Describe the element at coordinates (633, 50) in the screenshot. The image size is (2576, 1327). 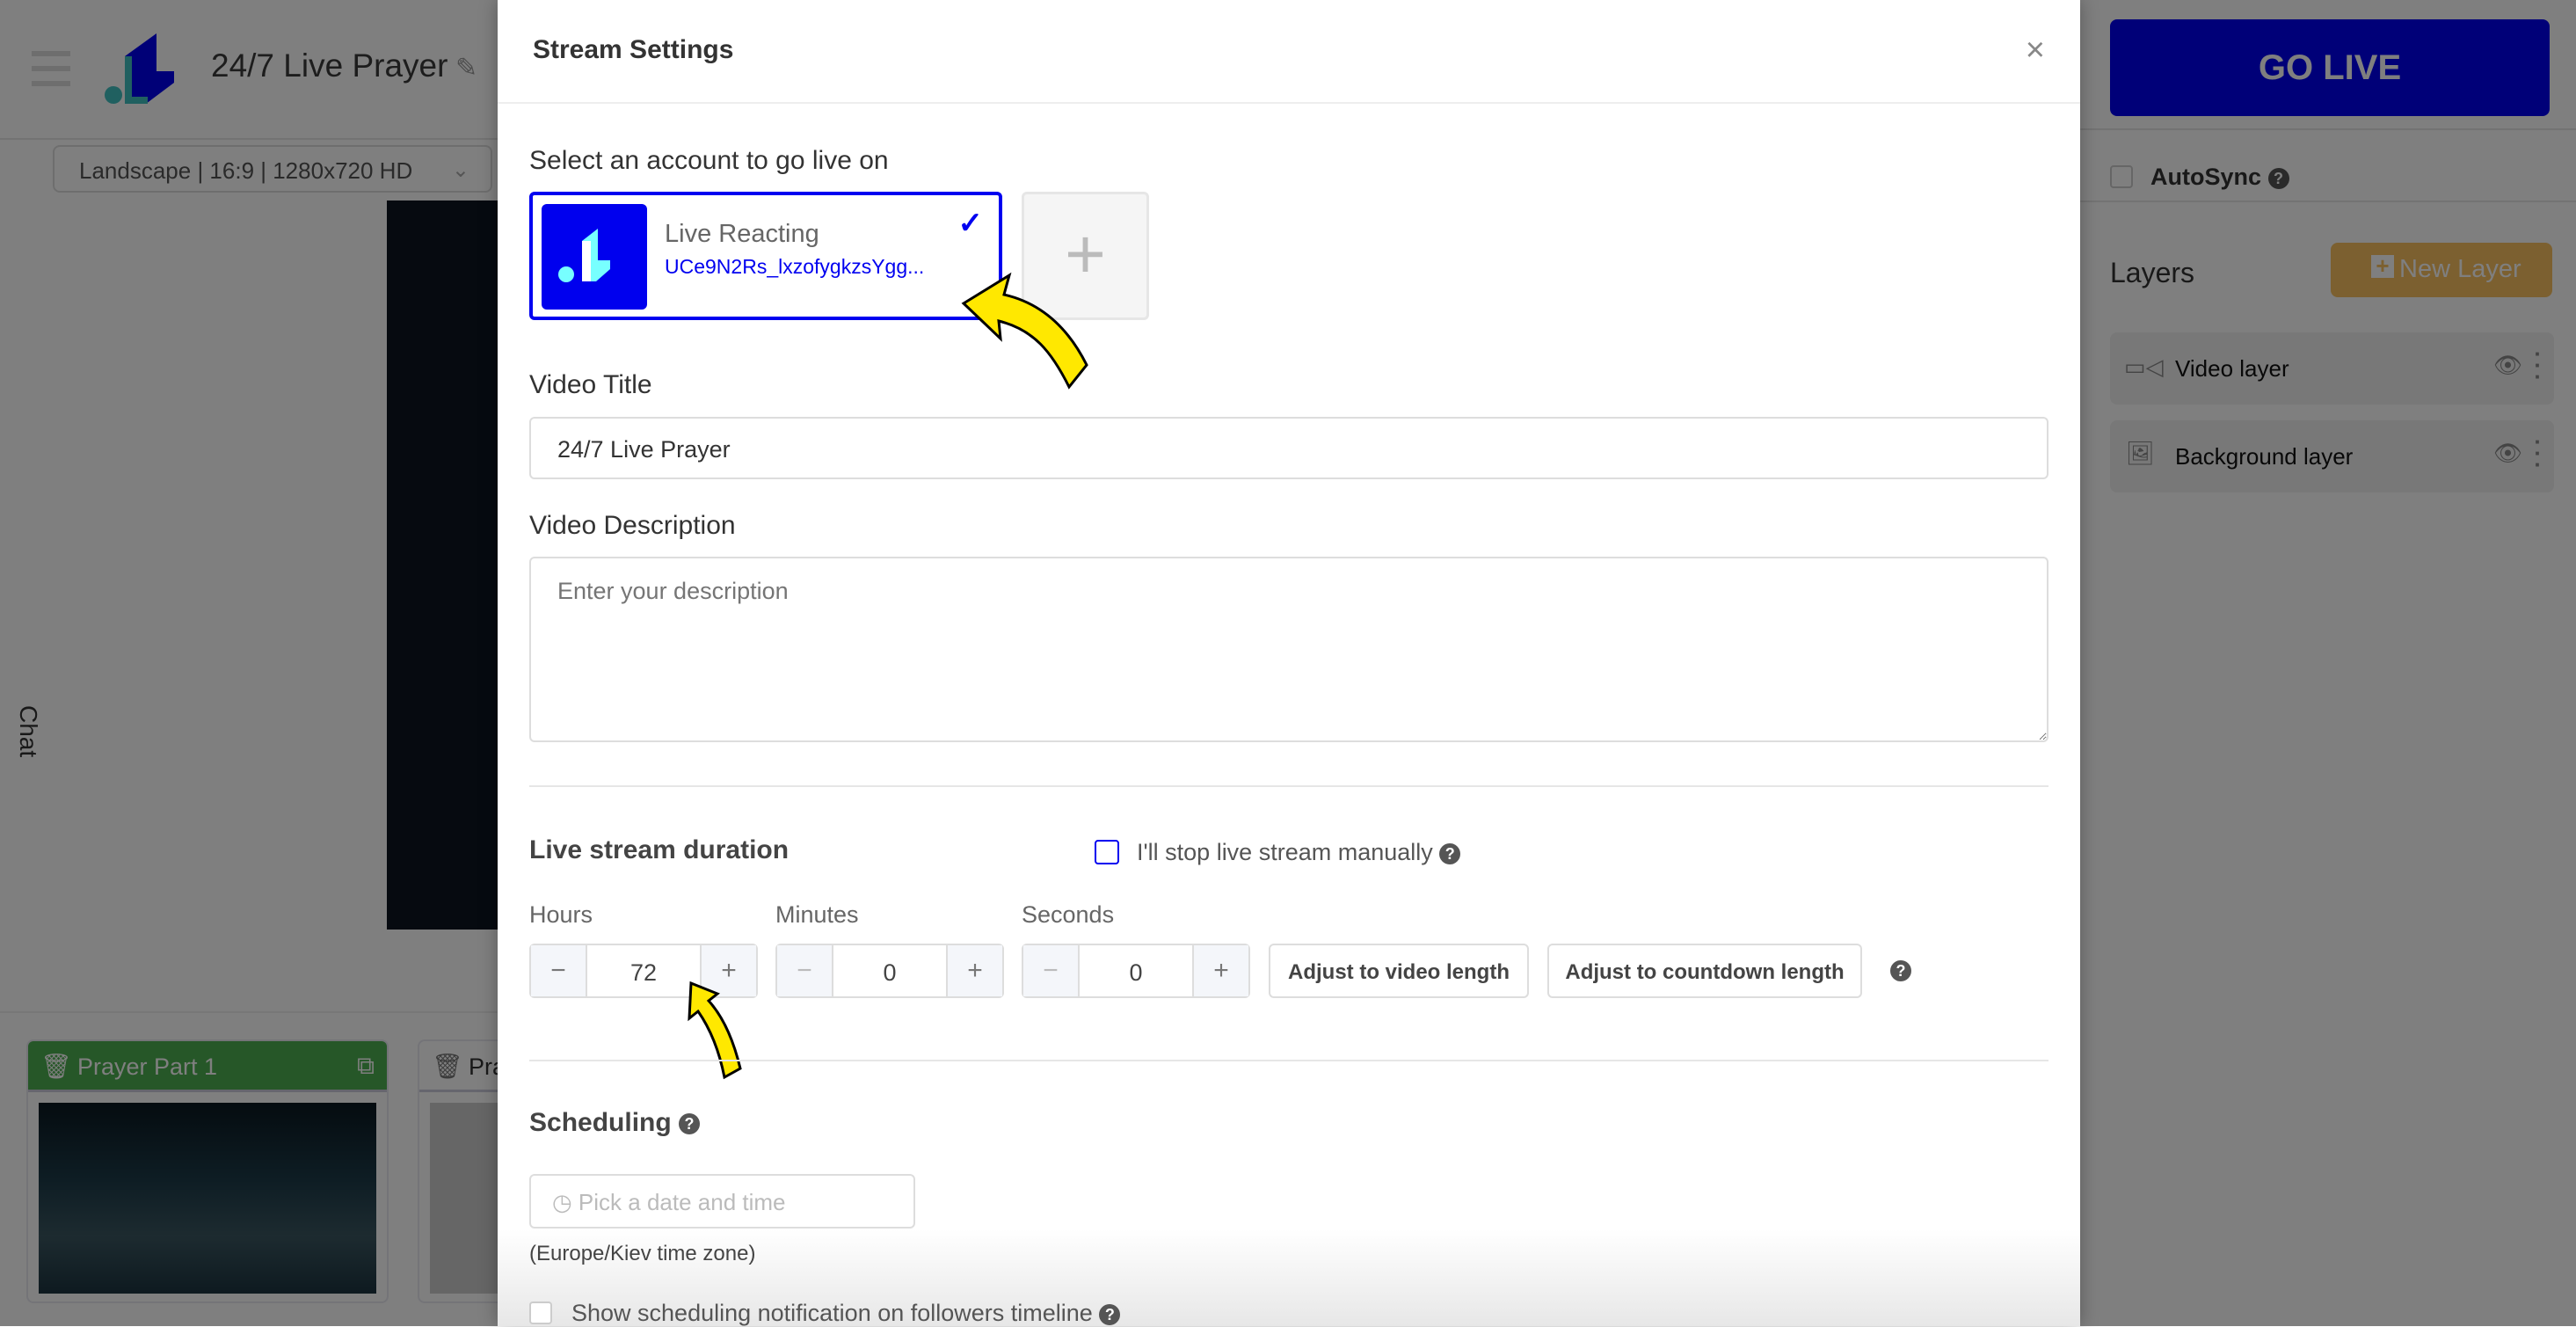
I see `modal-title: Stream Settings` at that location.